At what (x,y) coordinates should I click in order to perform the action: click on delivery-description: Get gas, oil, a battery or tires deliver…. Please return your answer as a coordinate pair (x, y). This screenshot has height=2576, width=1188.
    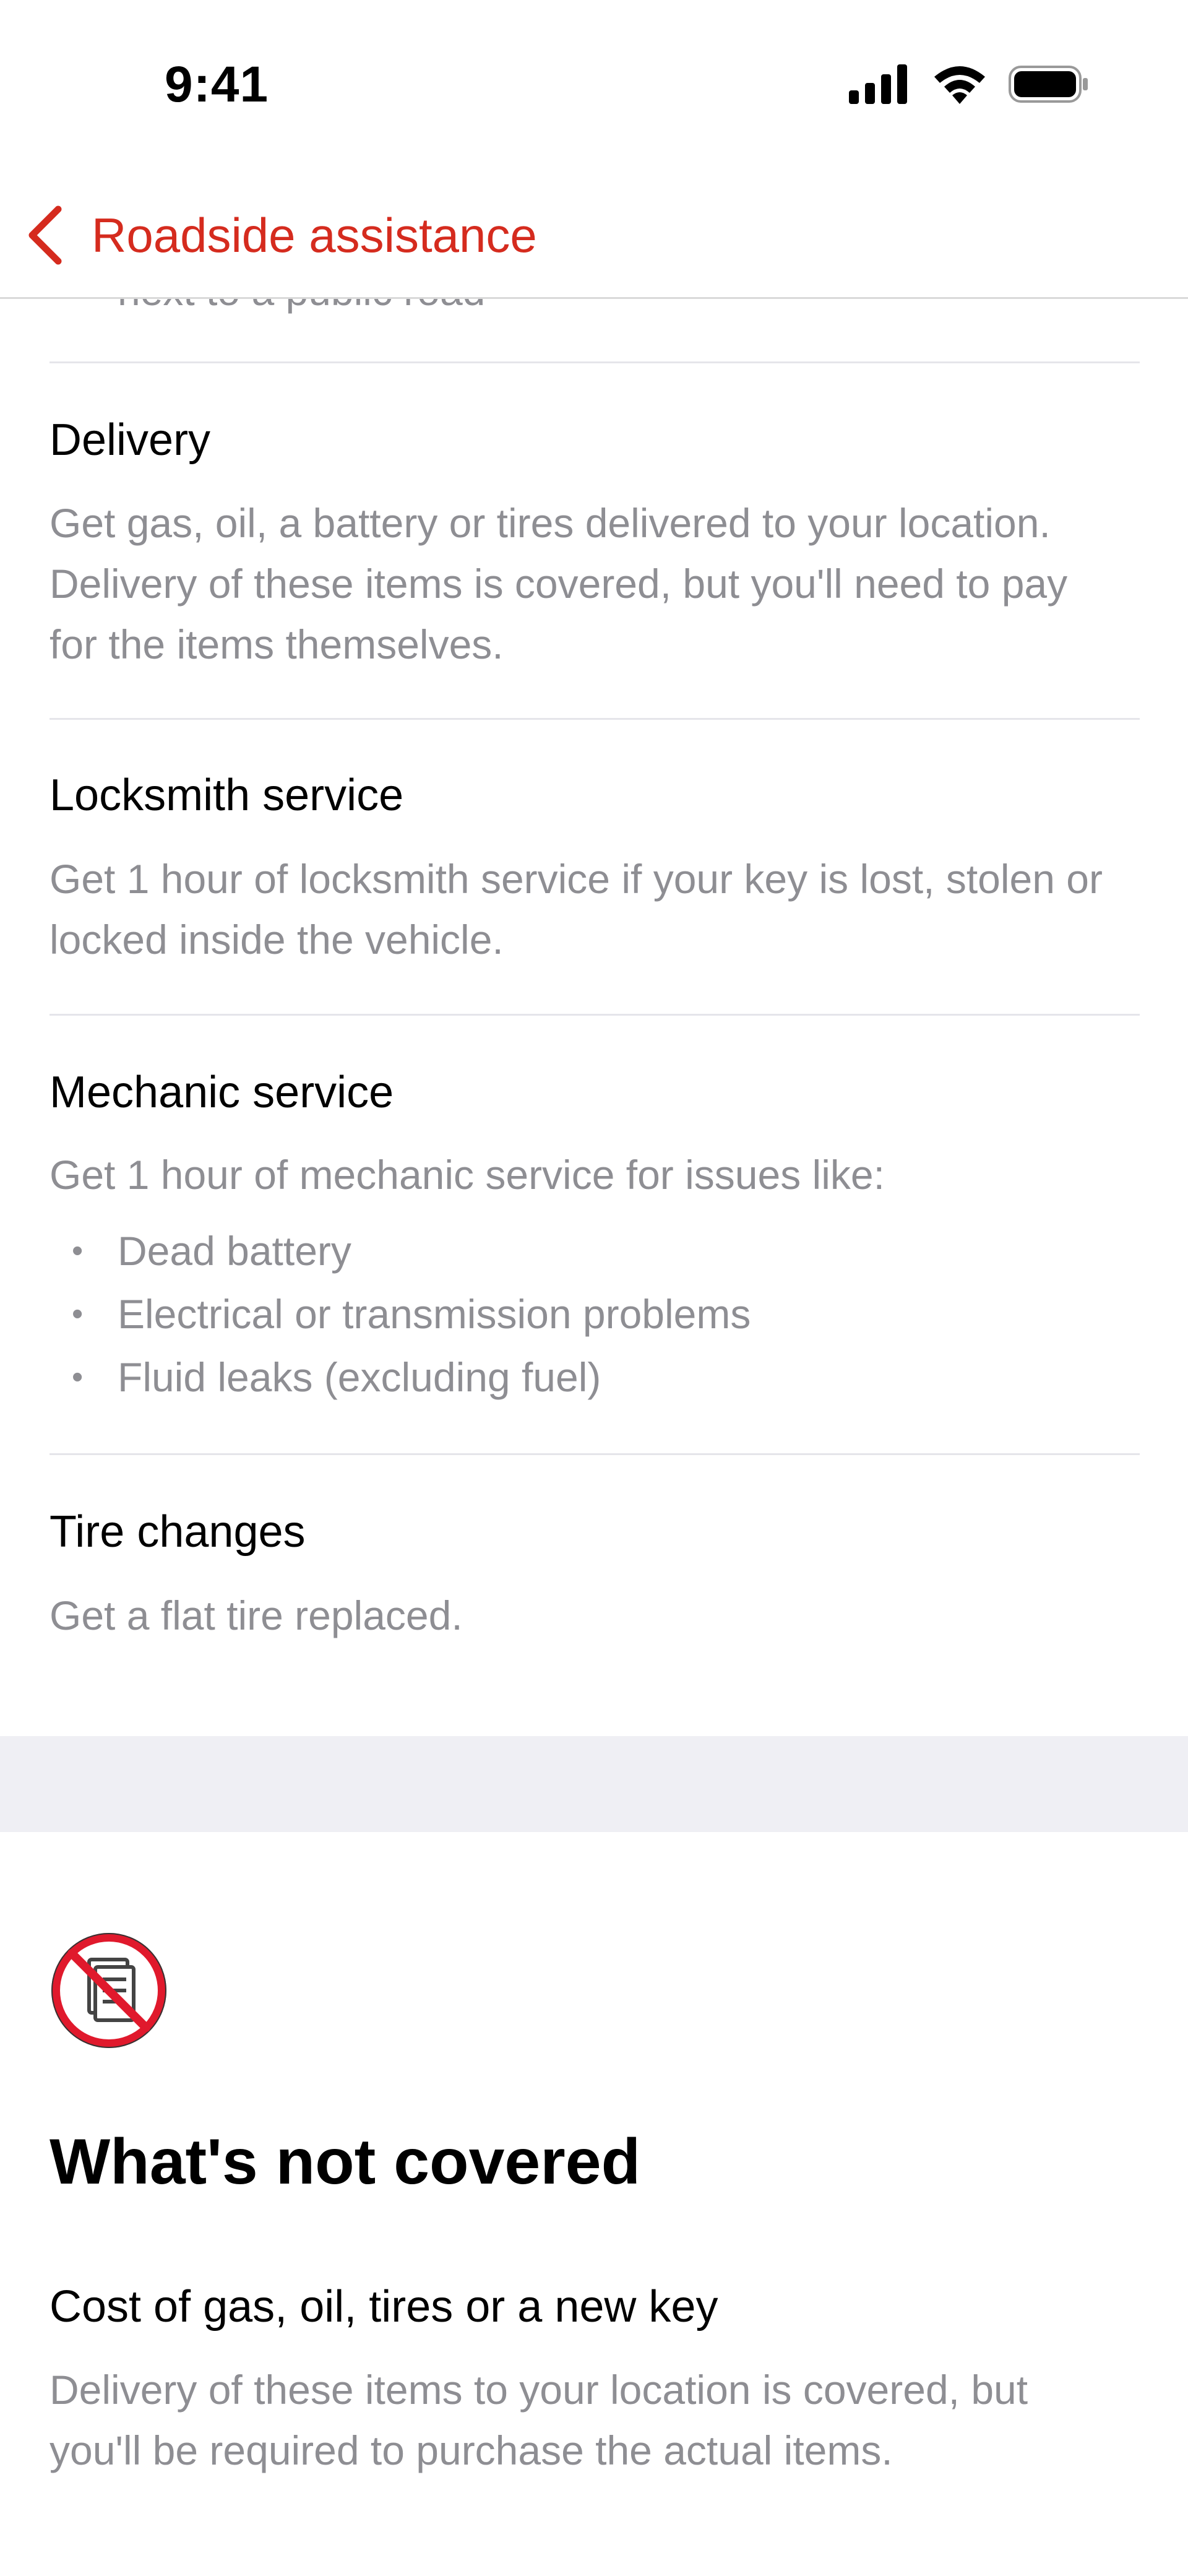
    Looking at the image, I should click on (559, 583).